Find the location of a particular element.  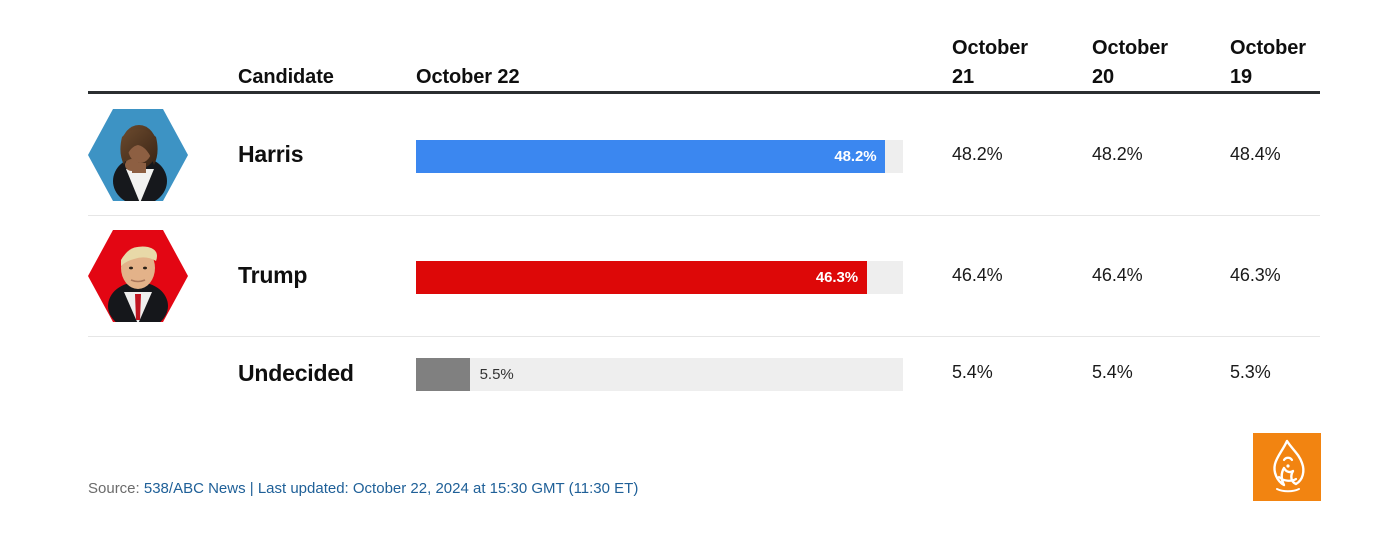

al-jazeera-logo-icon is located at coordinates (1289, 466).